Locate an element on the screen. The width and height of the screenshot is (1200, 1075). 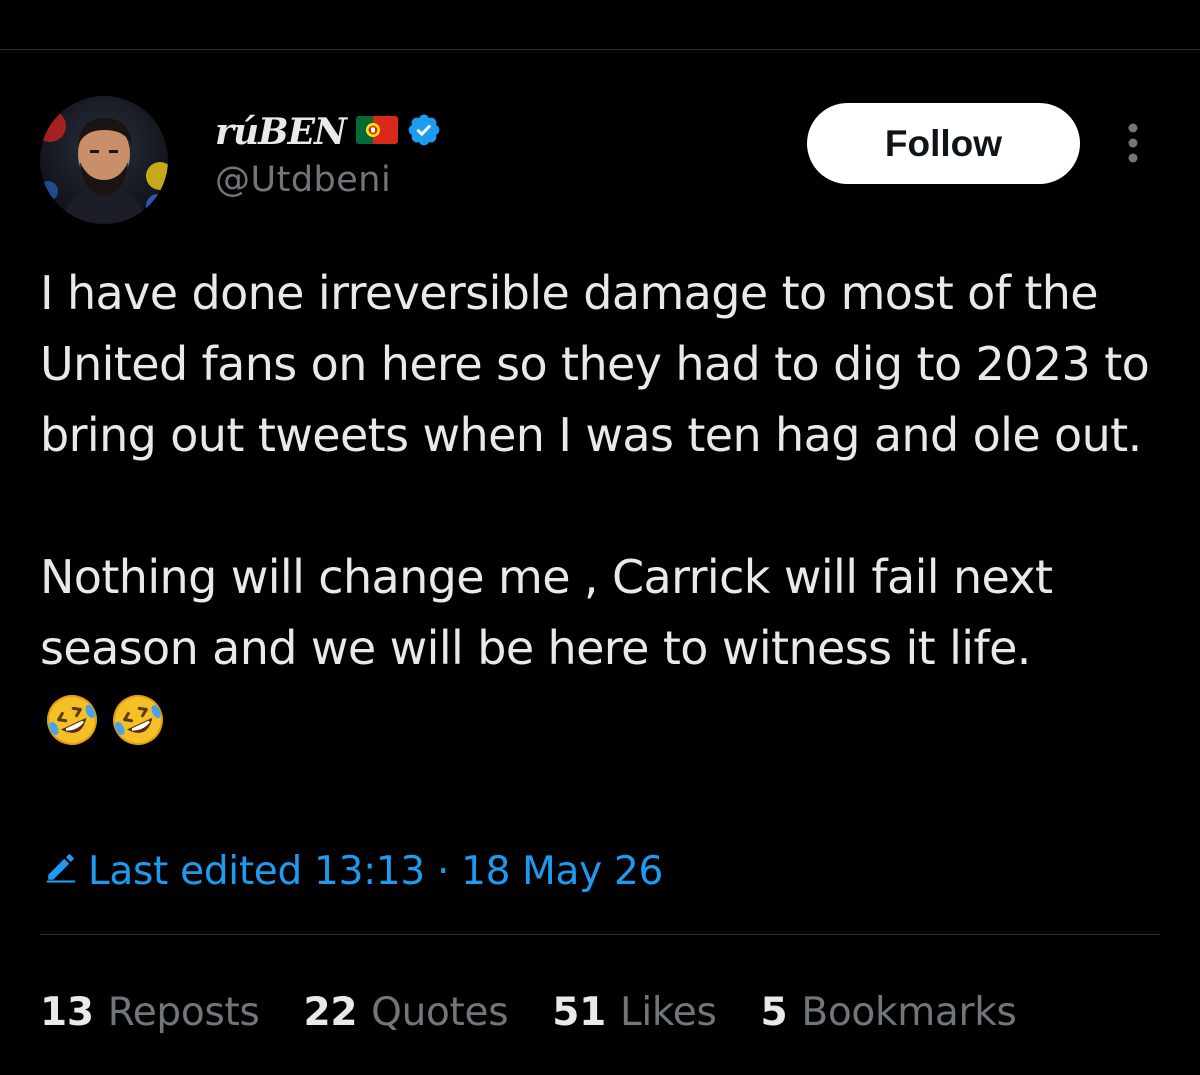
author-handle: @Utdbeni is located at coordinates (328, 180).